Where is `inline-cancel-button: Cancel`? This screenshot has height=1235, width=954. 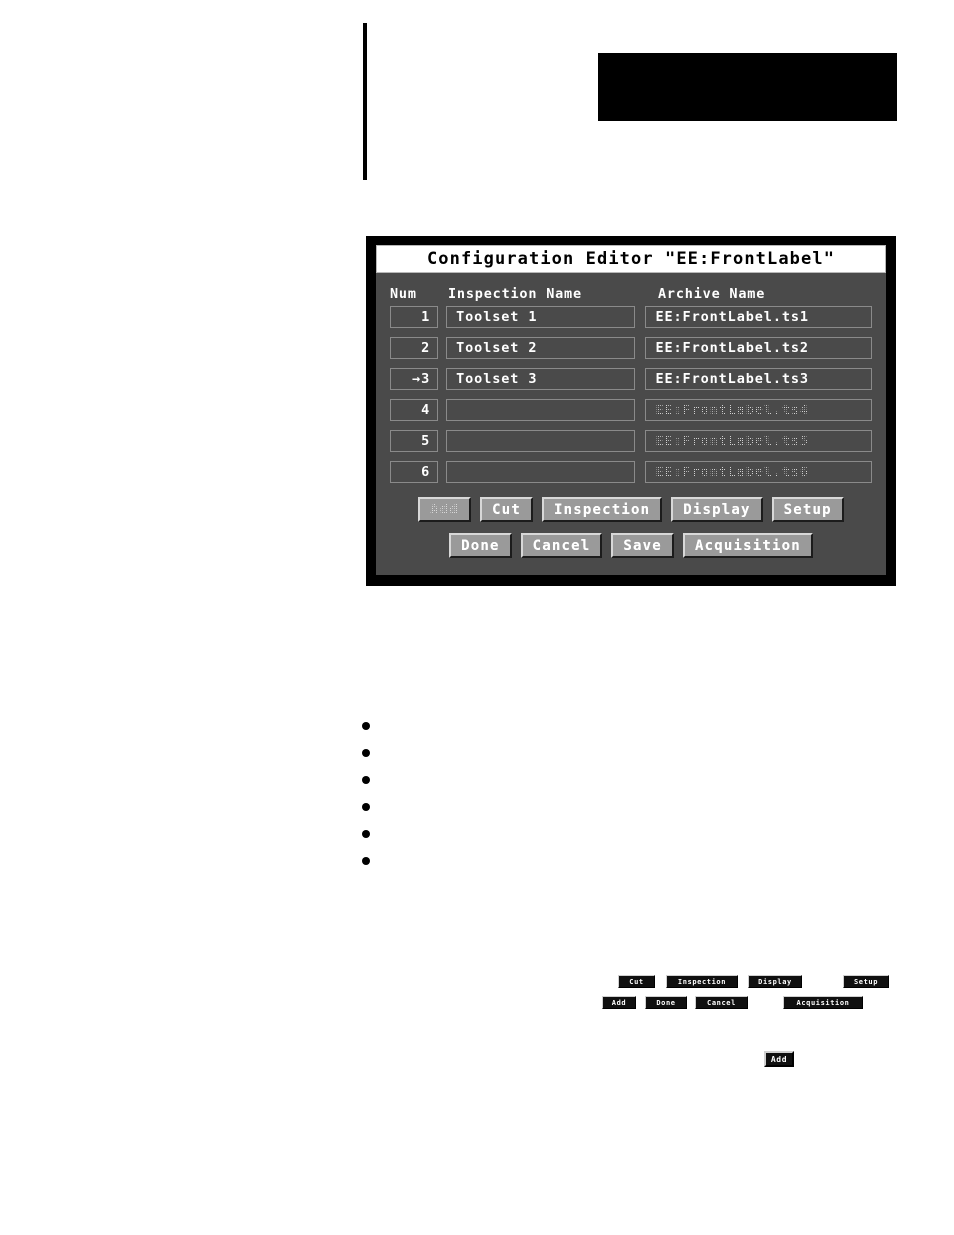
inline-cancel-button: Cancel is located at coordinates (721, 1002).